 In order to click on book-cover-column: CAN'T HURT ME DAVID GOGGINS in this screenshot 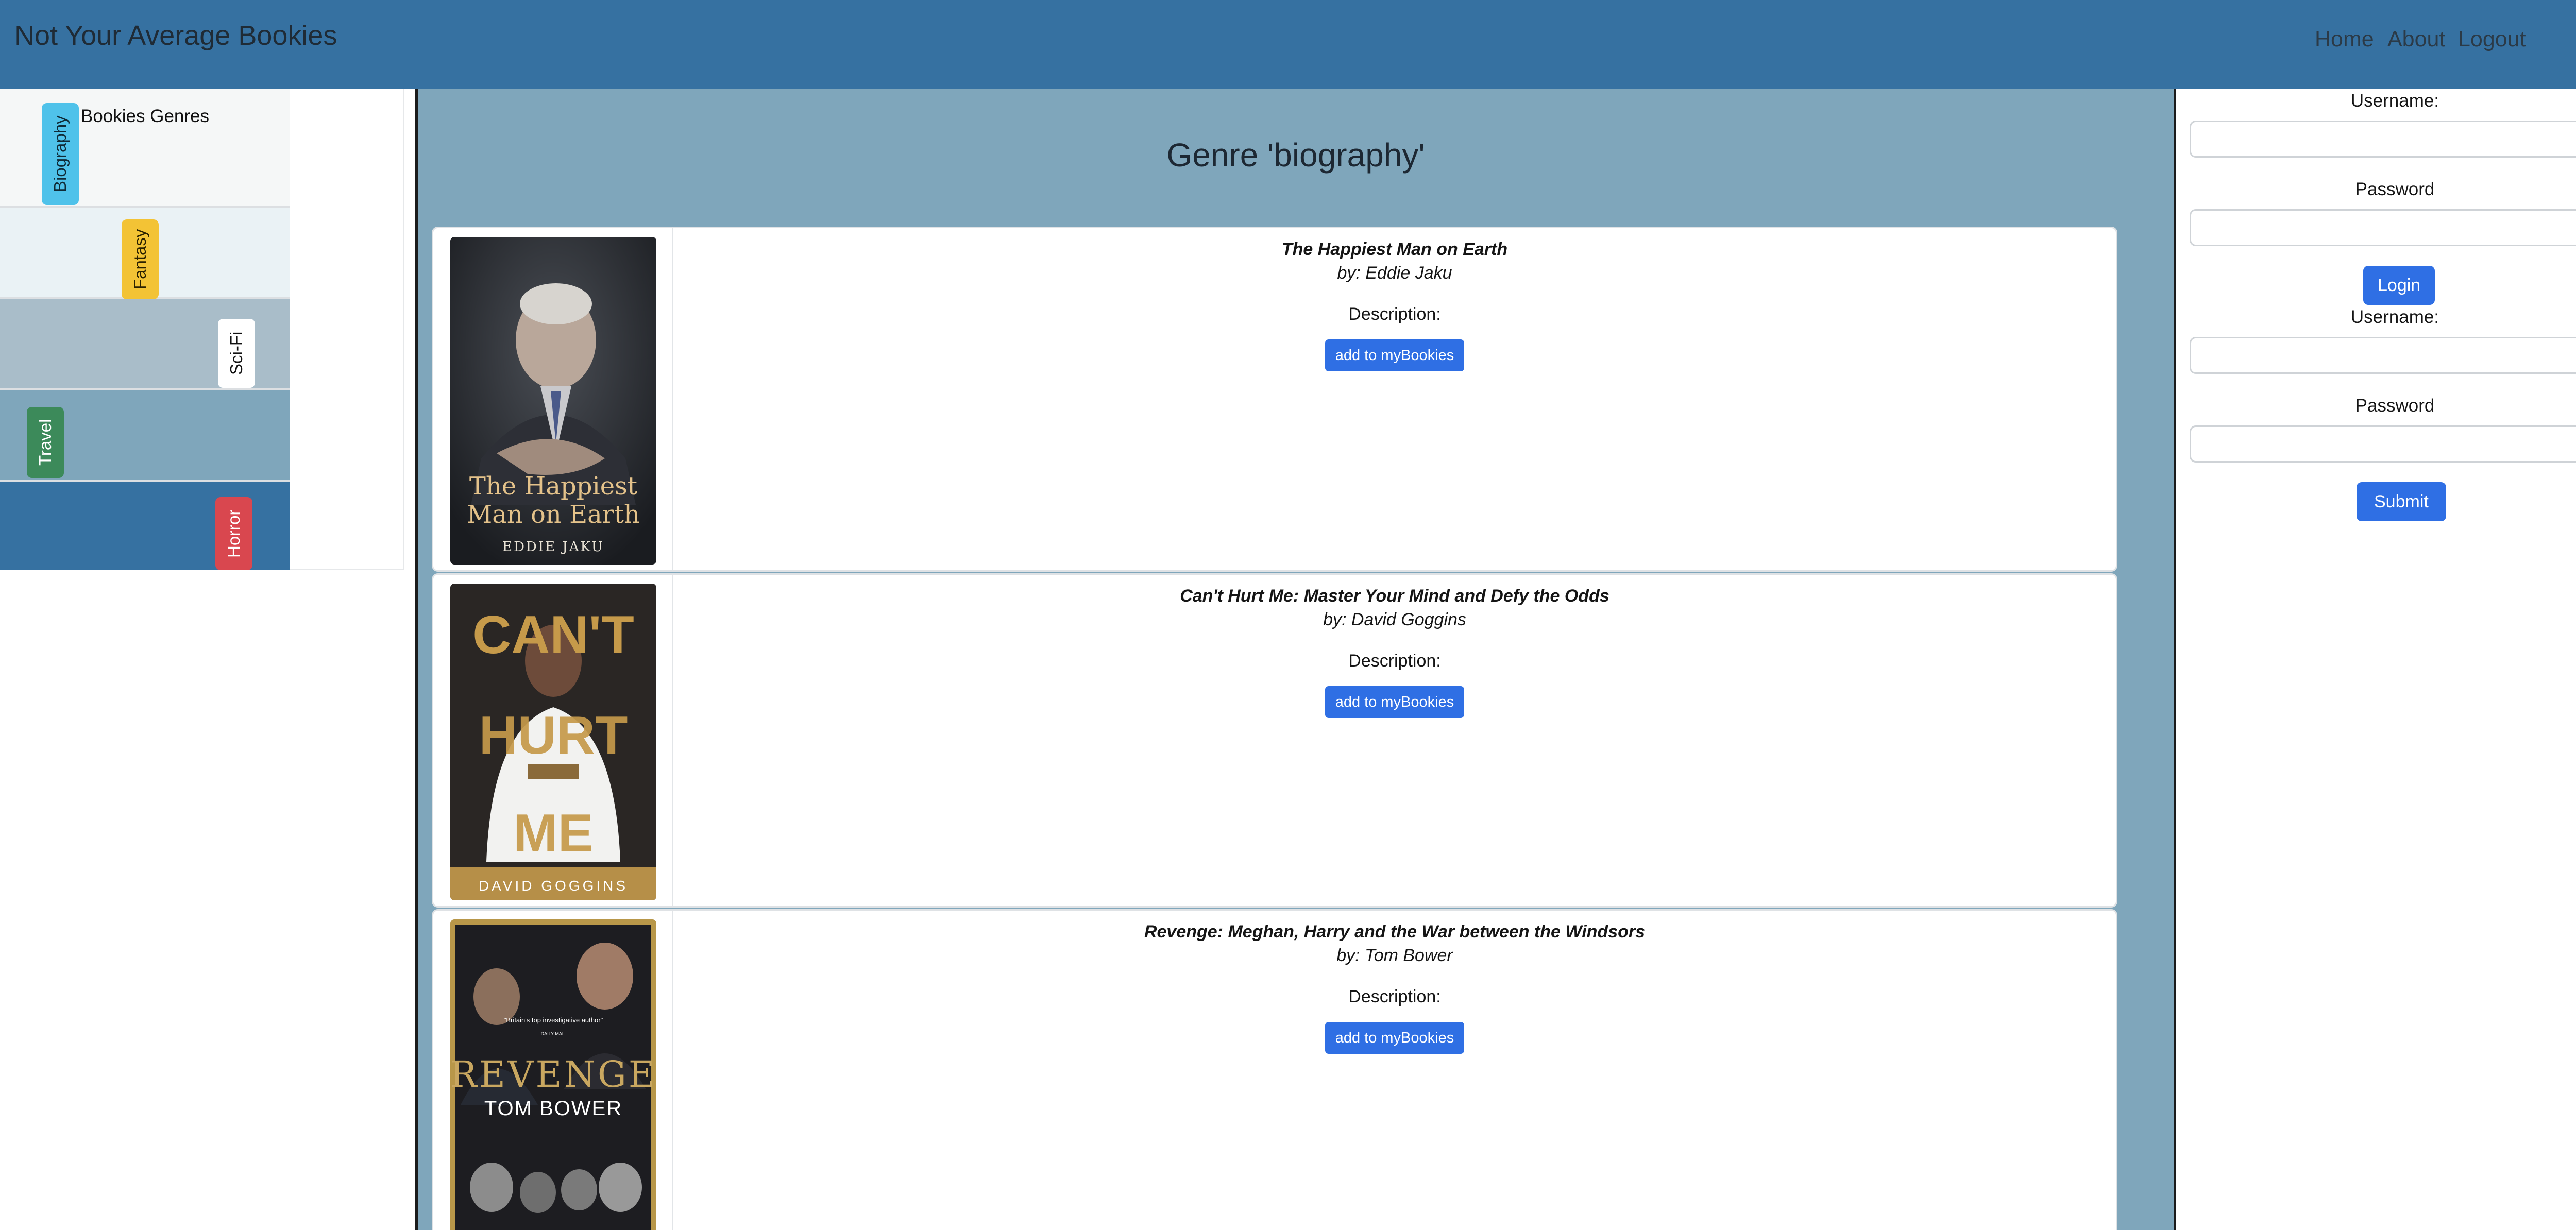, I will do `click(553, 740)`.